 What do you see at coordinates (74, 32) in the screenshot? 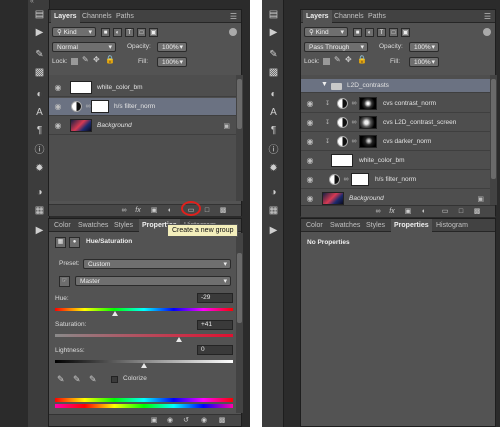
I see `filter-kind-select: ⚲ Kind` at bounding box center [74, 32].